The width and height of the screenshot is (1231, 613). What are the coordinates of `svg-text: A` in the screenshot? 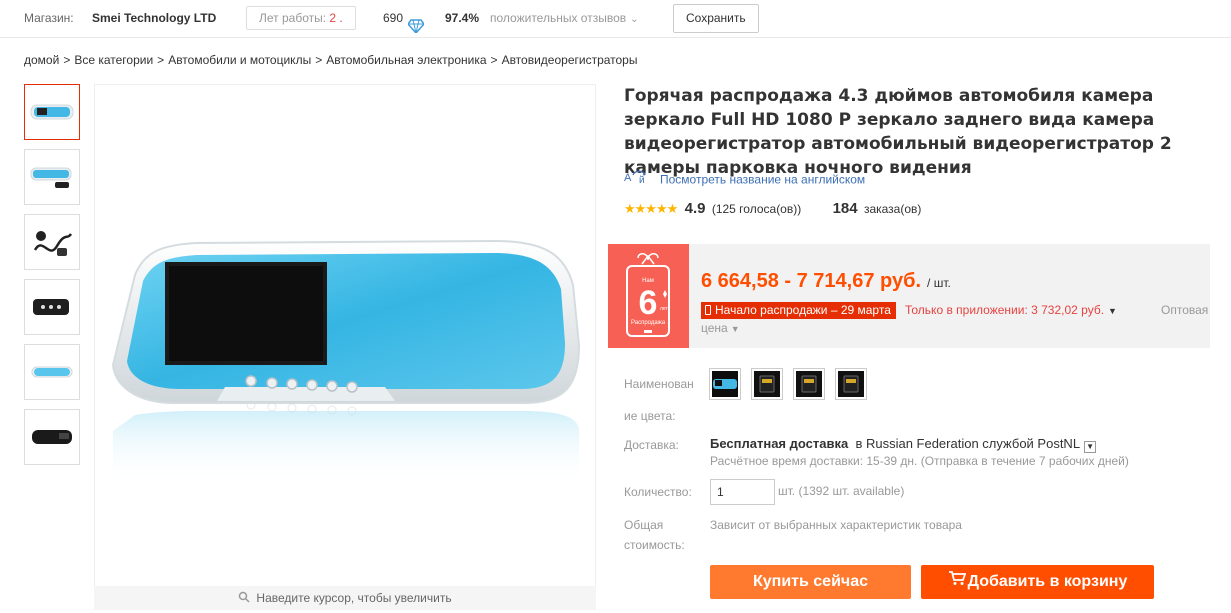 It's located at (628, 178).